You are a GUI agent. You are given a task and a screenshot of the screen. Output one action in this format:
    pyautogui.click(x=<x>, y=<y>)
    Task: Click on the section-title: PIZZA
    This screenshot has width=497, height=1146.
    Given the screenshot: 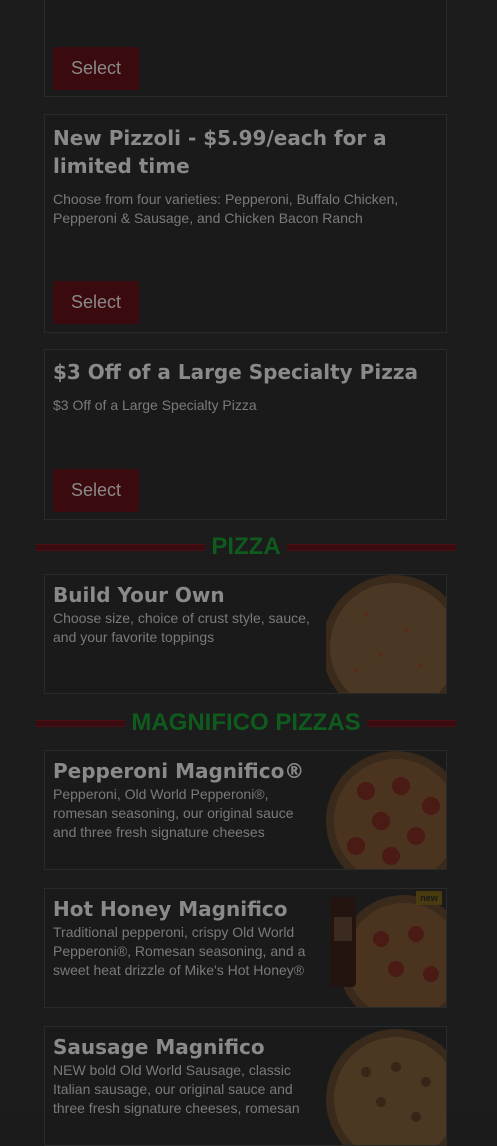 What is the action you would take?
    pyautogui.click(x=246, y=546)
    